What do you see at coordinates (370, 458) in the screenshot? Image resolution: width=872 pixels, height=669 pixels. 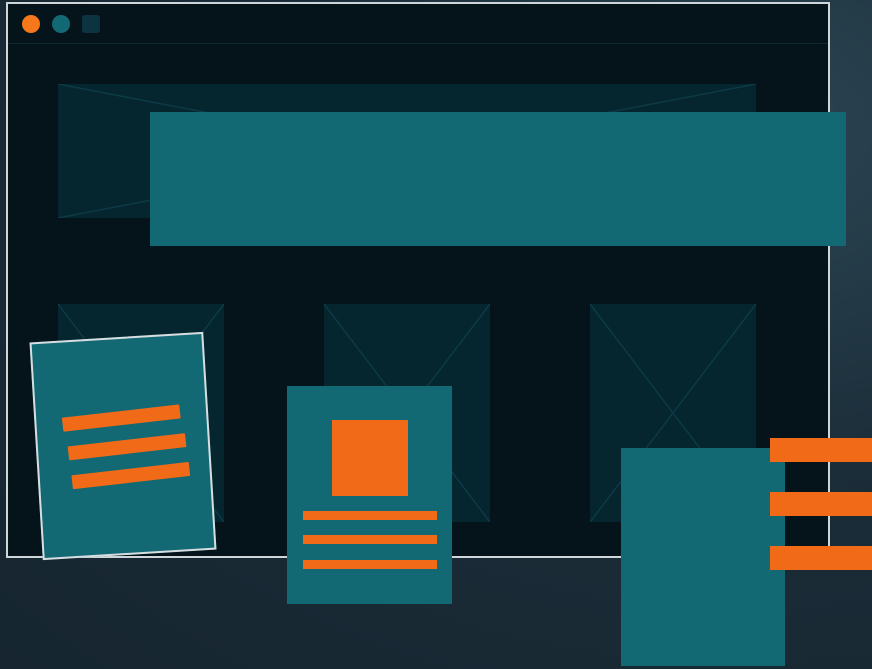 I see `media-thumbnail` at bounding box center [370, 458].